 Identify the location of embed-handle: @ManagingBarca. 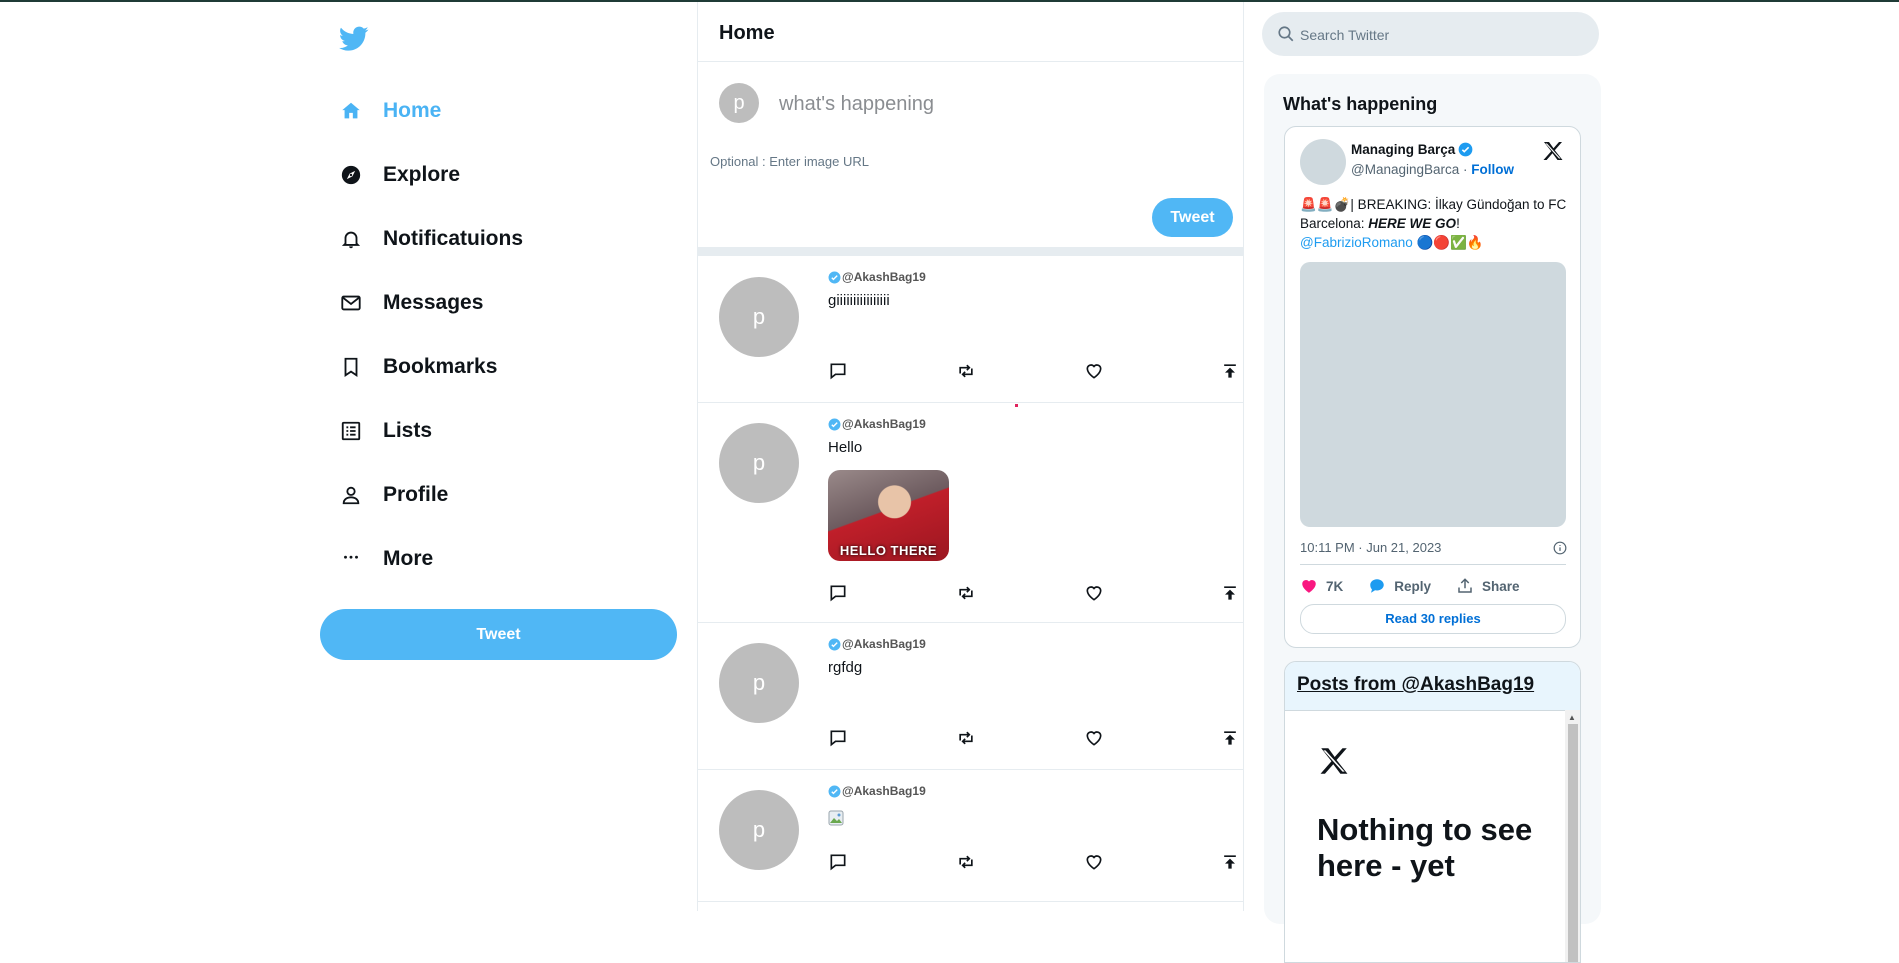
(1405, 169).